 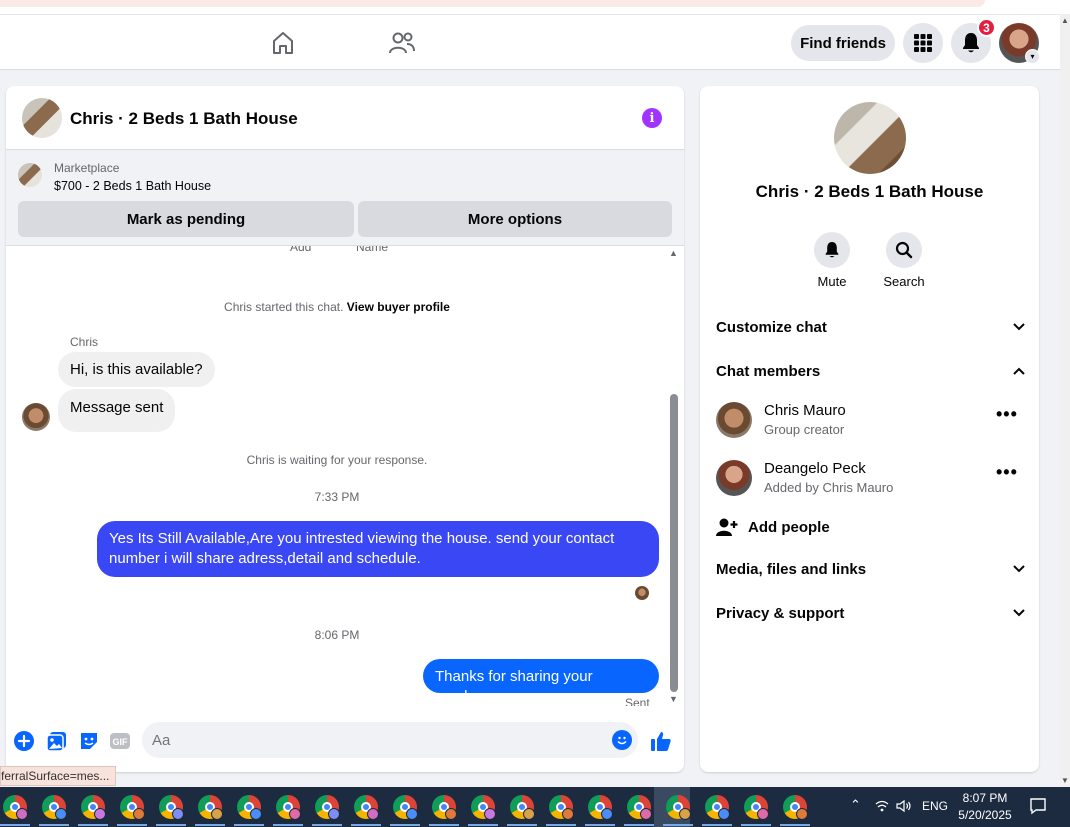 What do you see at coordinates (904, 250) in the screenshot?
I see `search-icon` at bounding box center [904, 250].